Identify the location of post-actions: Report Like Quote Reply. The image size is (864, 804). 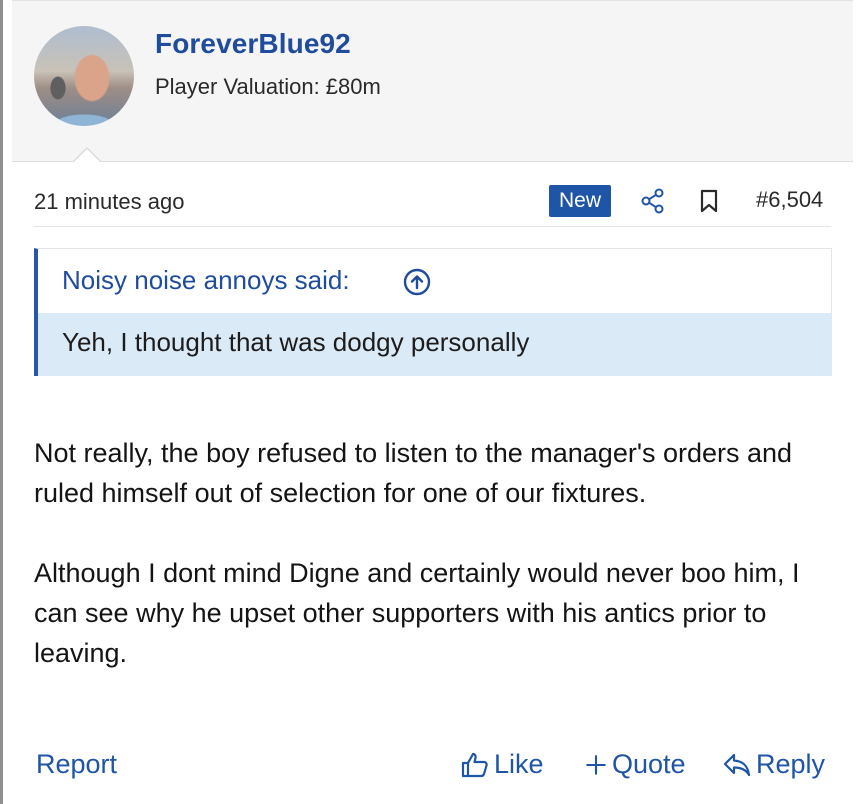
(432, 765).